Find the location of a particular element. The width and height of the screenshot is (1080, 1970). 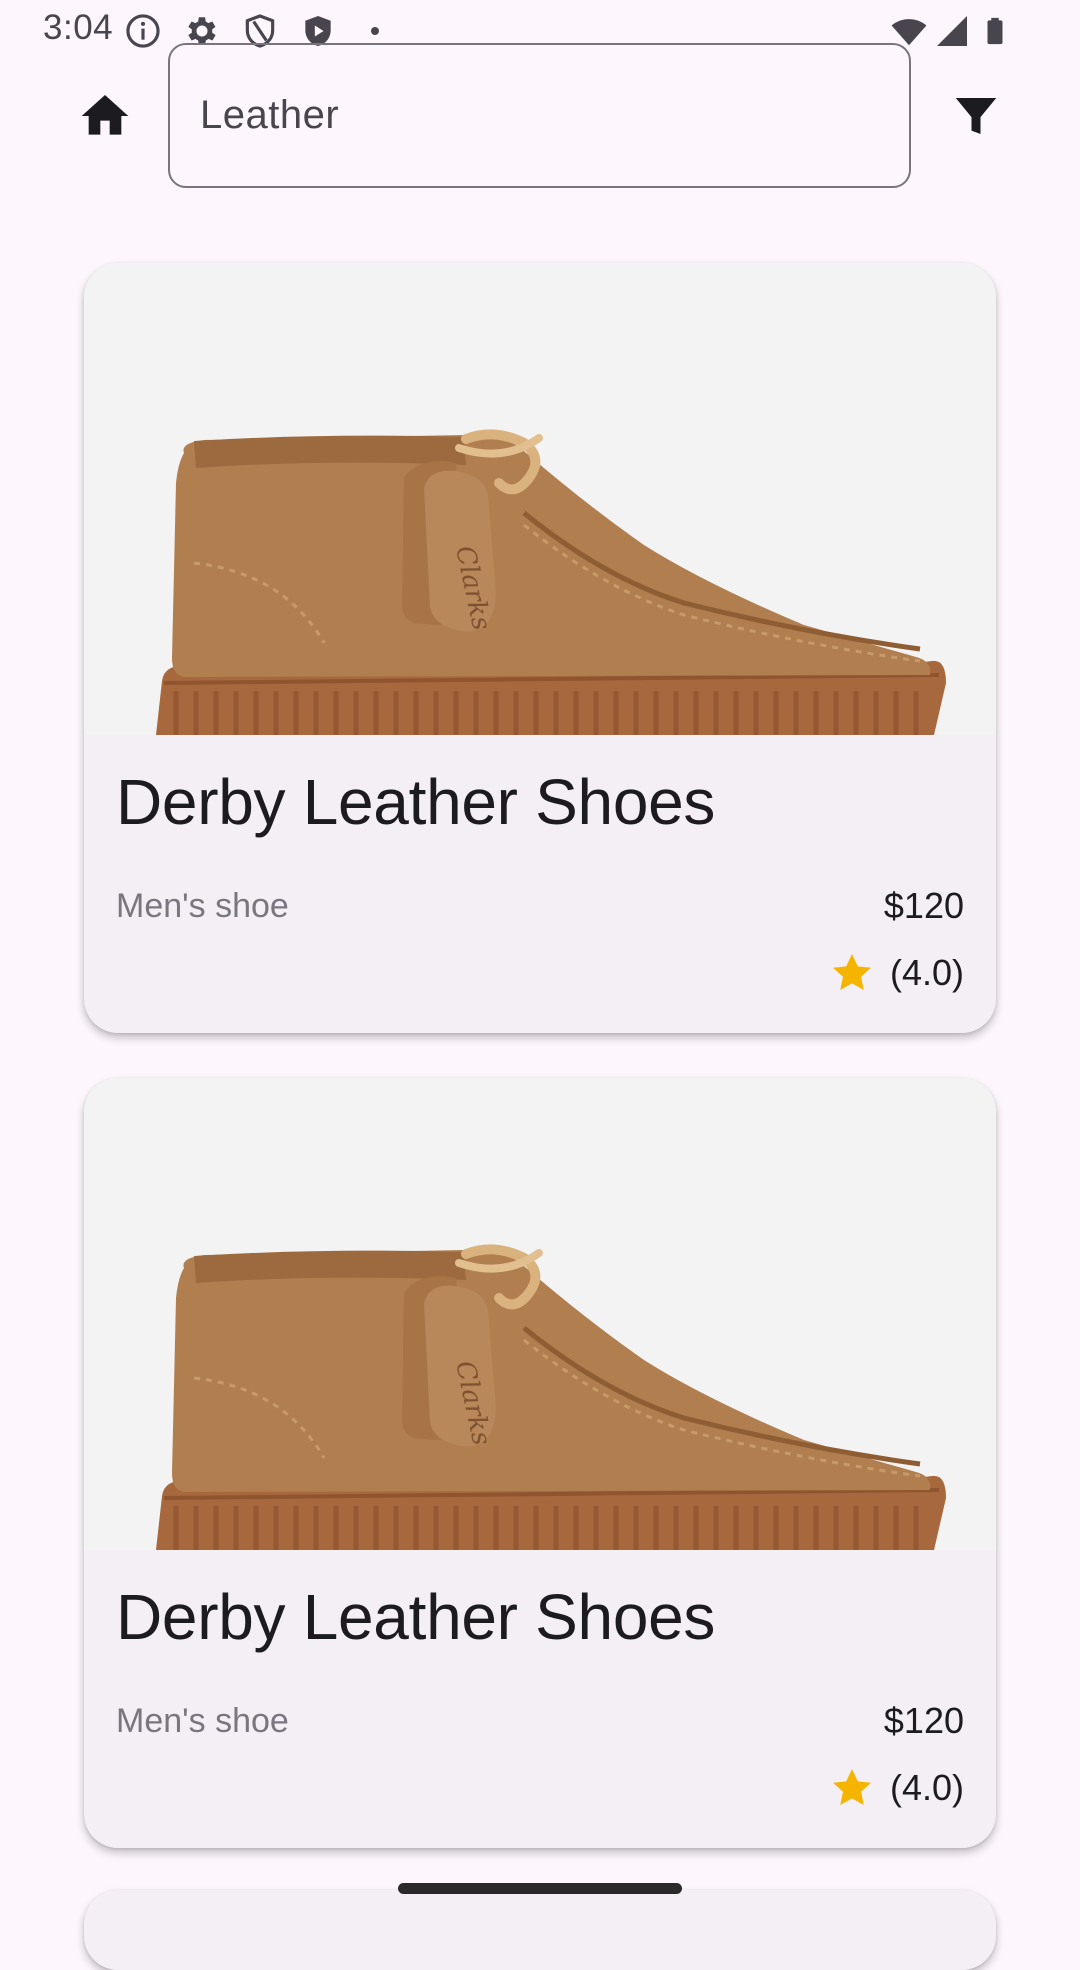

gesture-navigation-bar is located at coordinates (540, 1888).